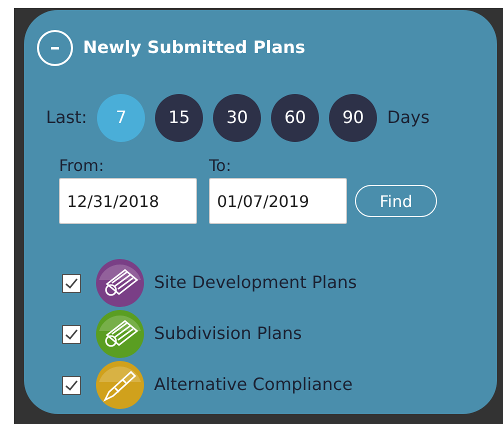  Describe the element at coordinates (353, 118) in the screenshot. I see `day-range-button: 90` at that location.